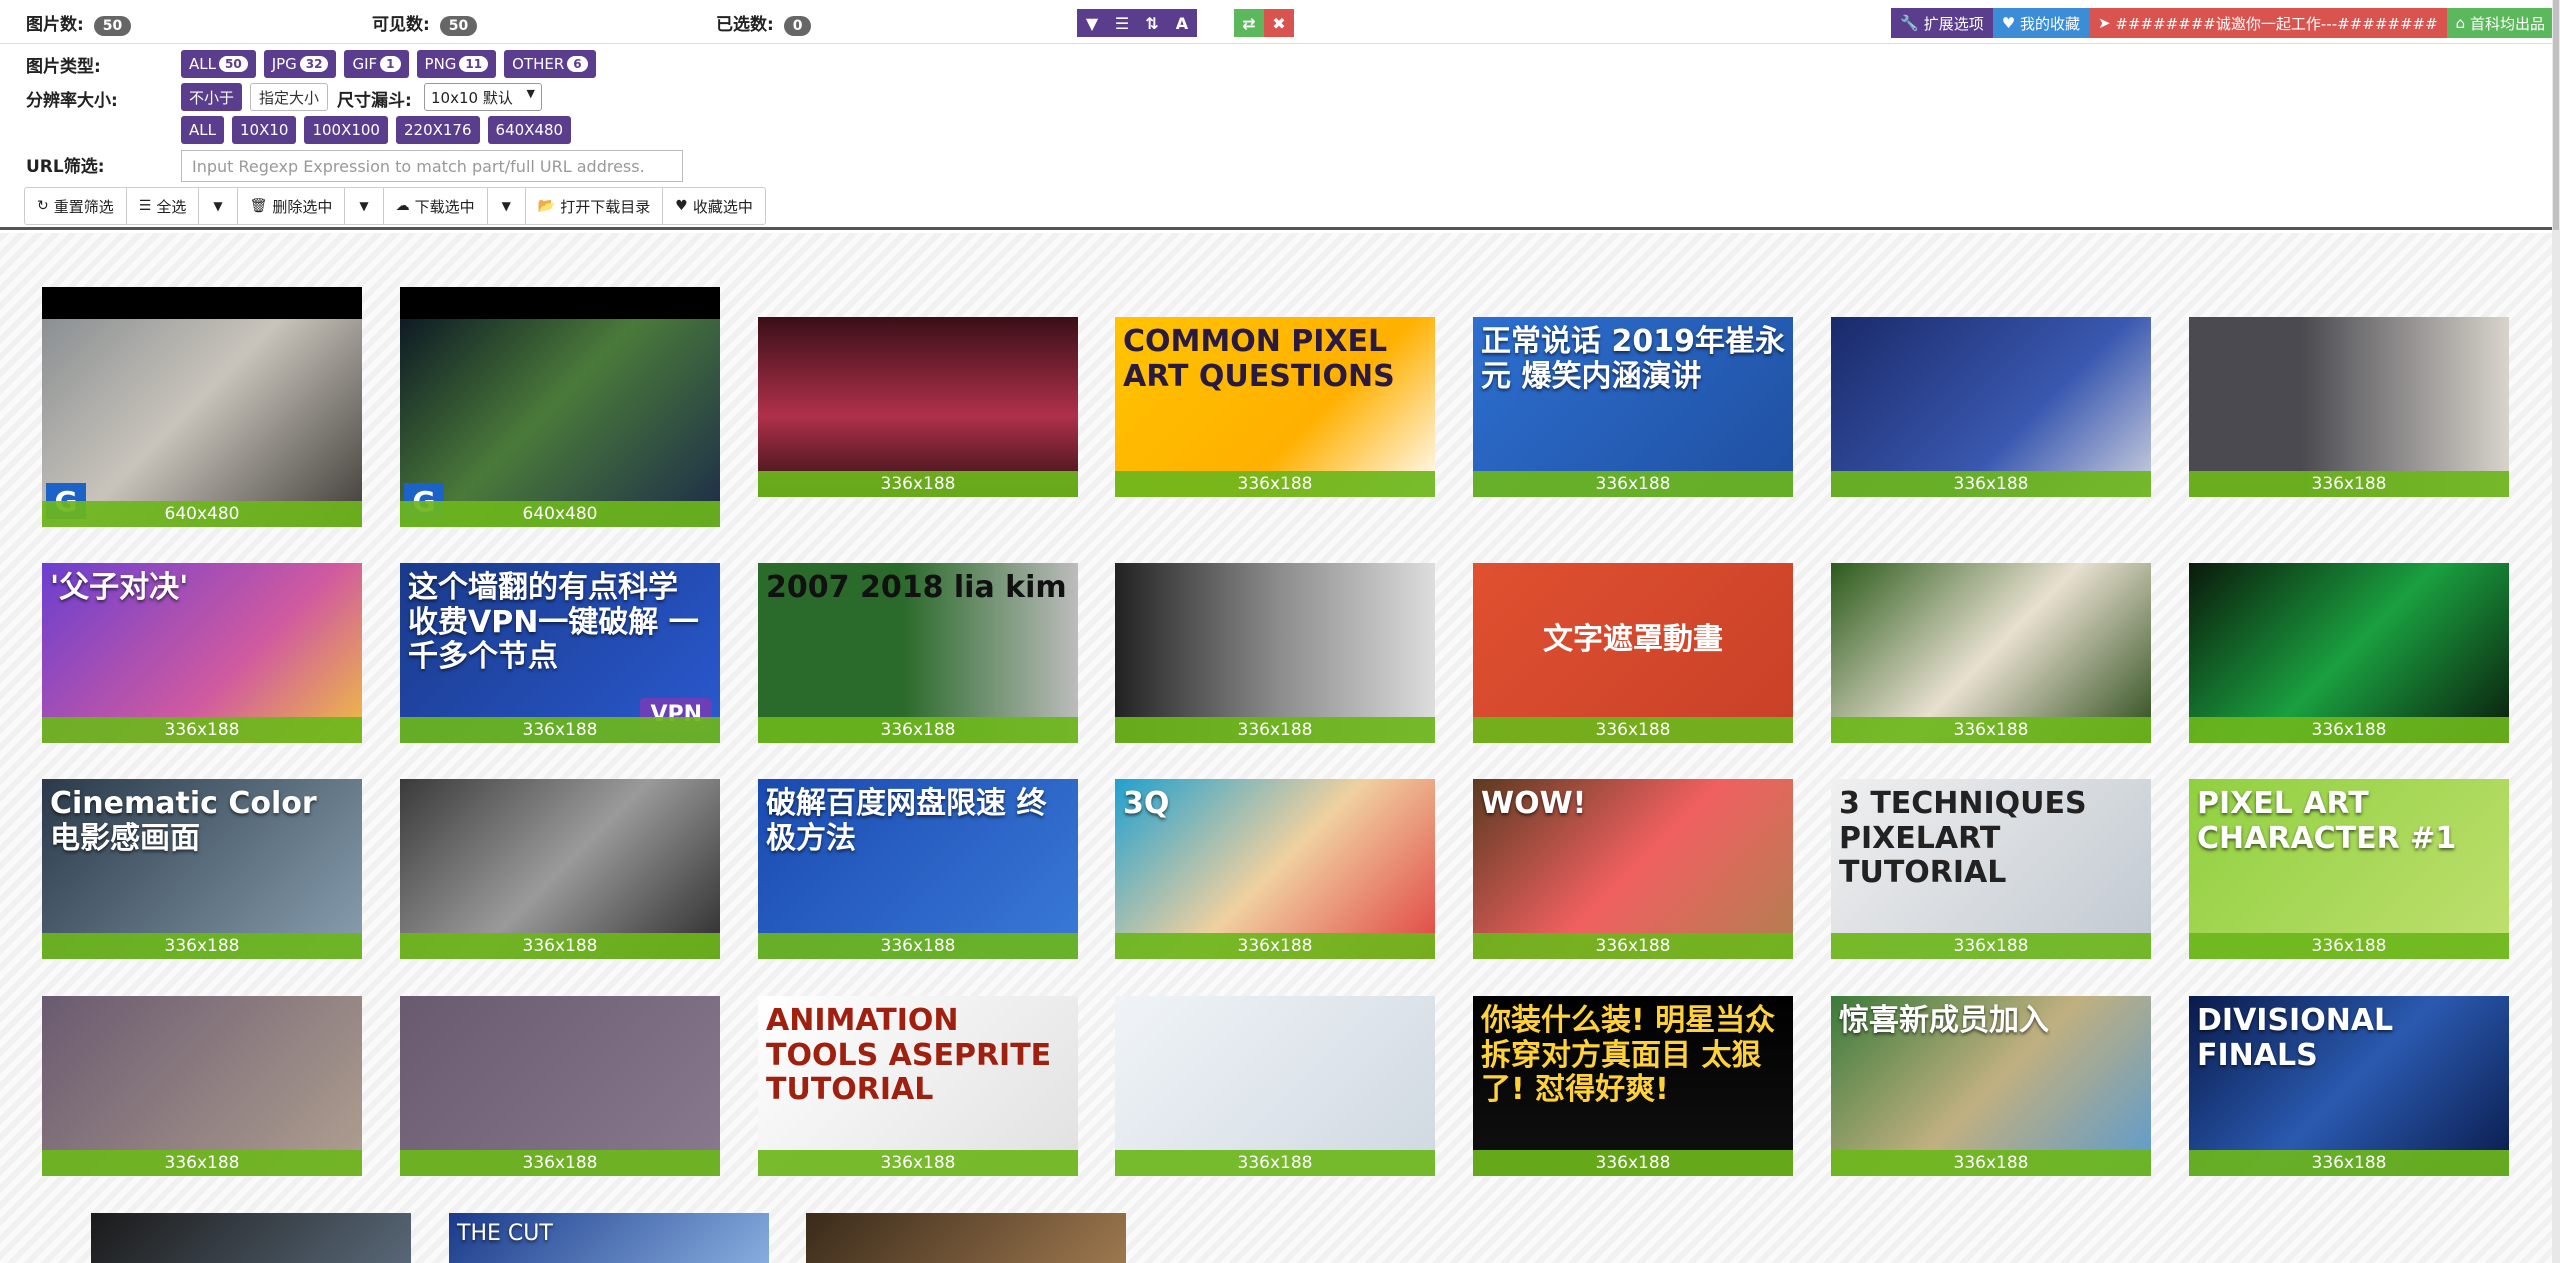 Image resolution: width=2560 pixels, height=1263 pixels. I want to click on swap-icon: ⇄, so click(1249, 23).